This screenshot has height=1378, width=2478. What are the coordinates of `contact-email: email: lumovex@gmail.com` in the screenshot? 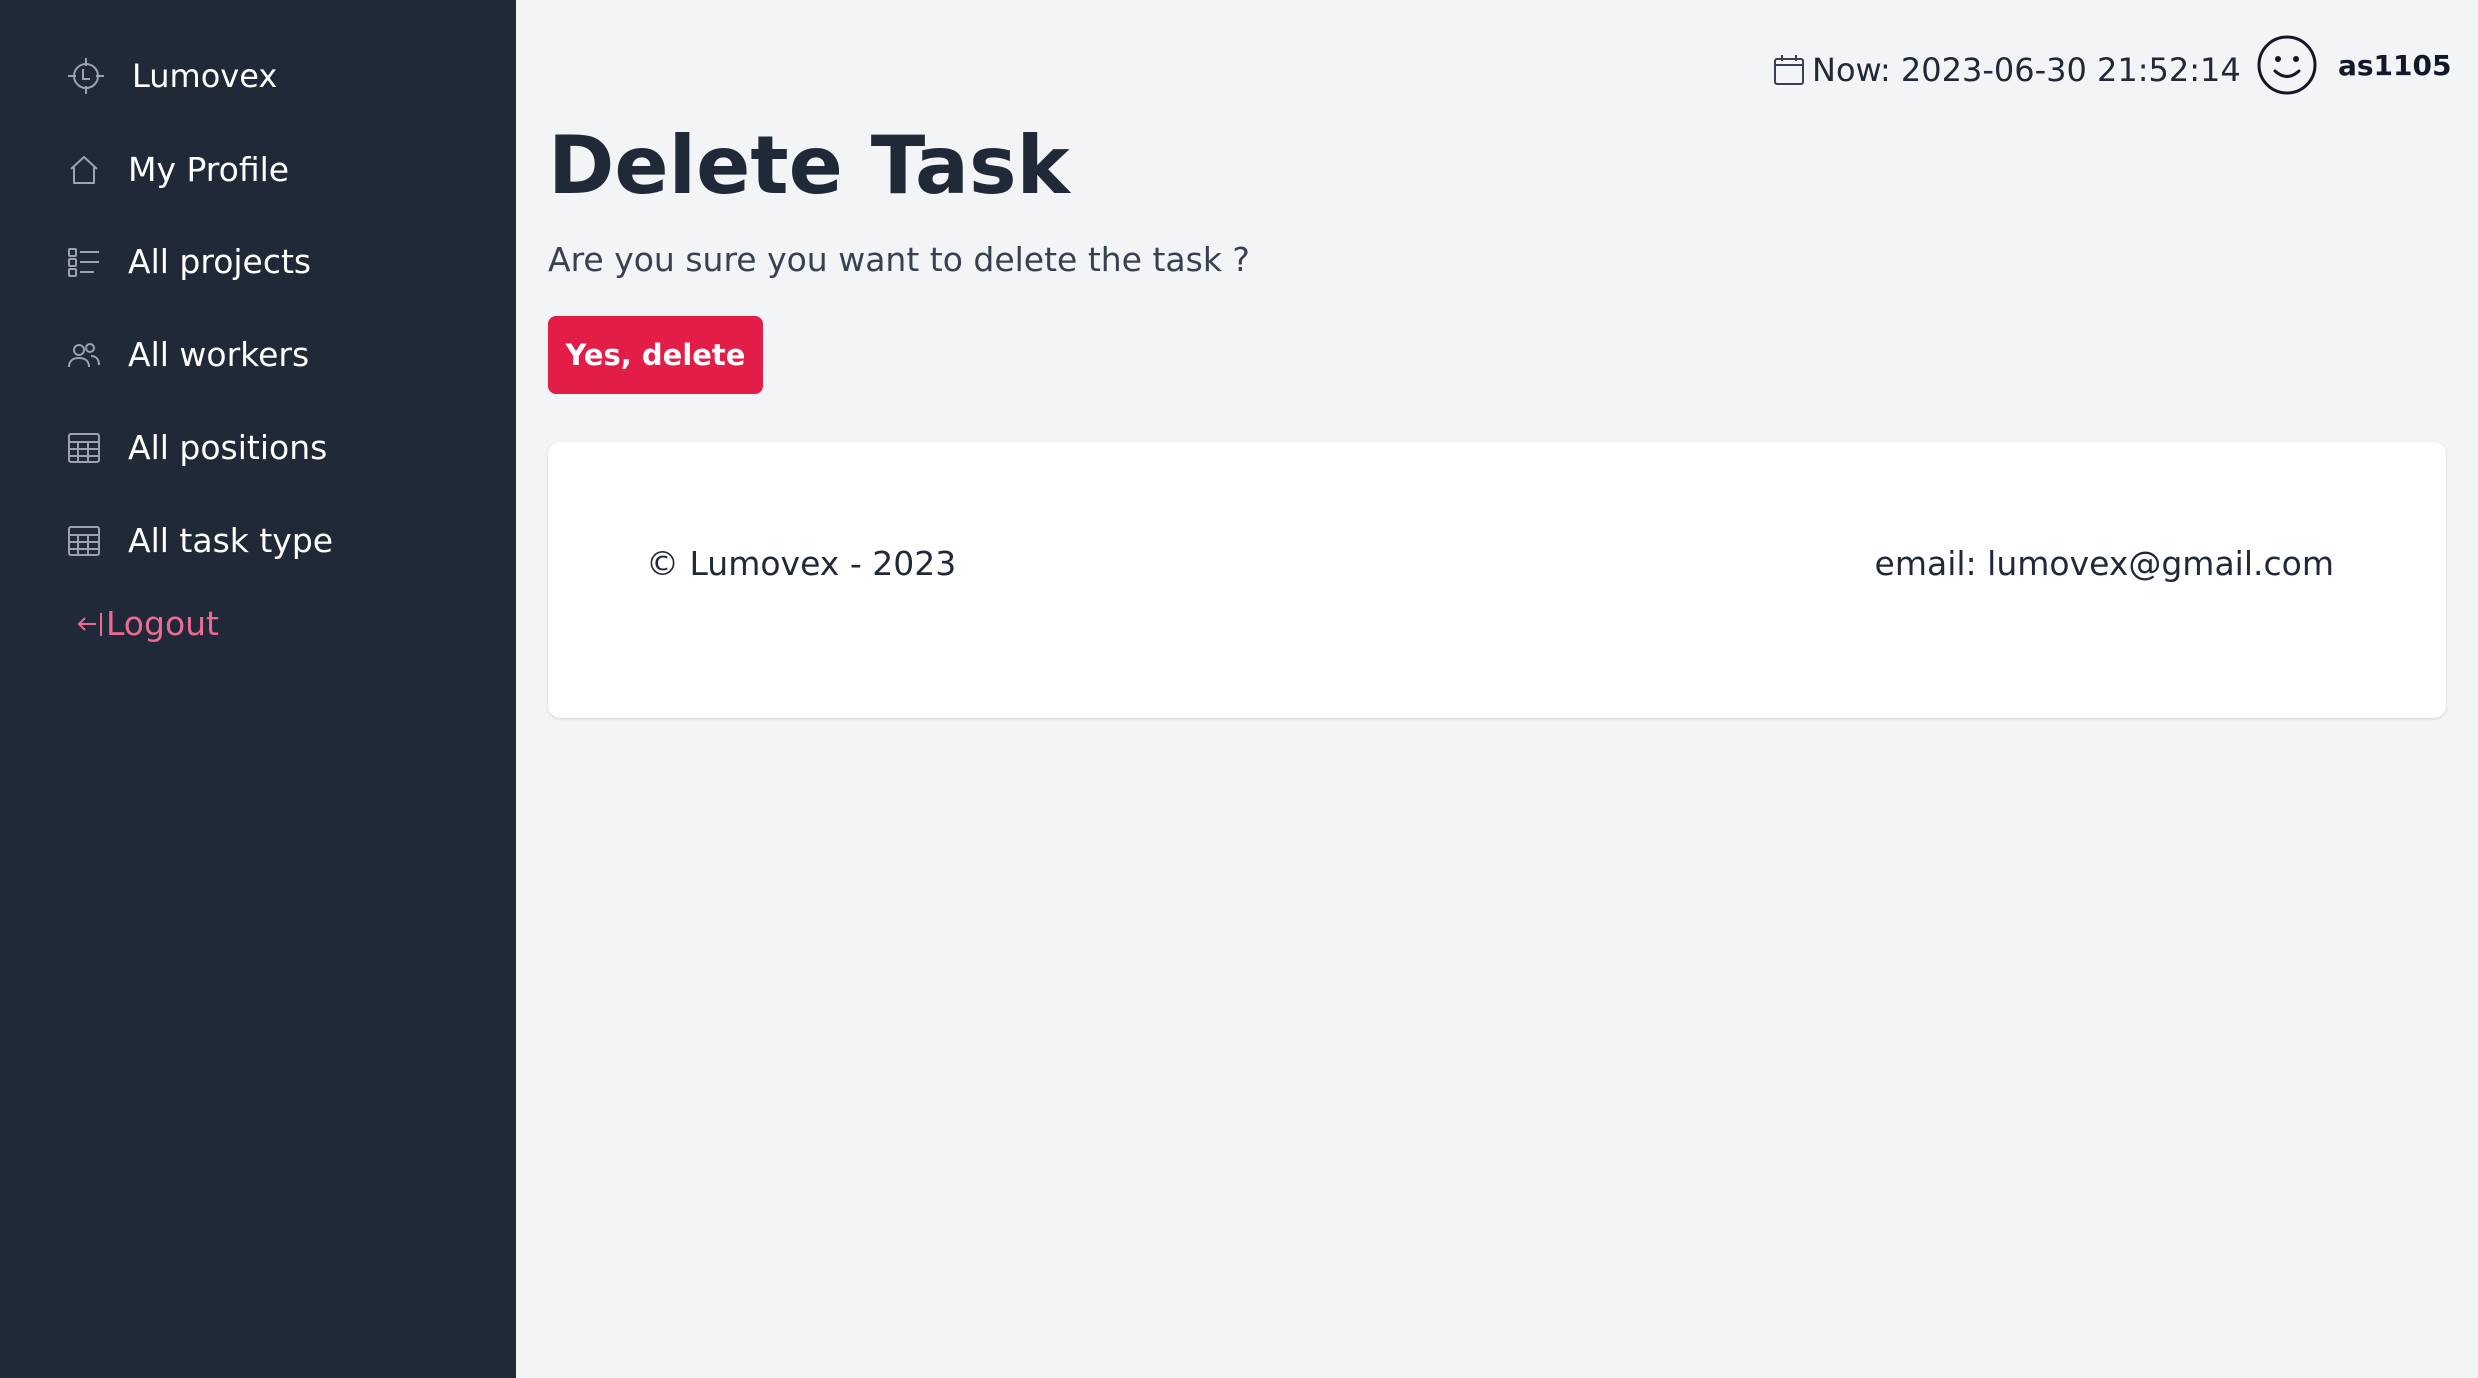 It's located at (2104, 563).